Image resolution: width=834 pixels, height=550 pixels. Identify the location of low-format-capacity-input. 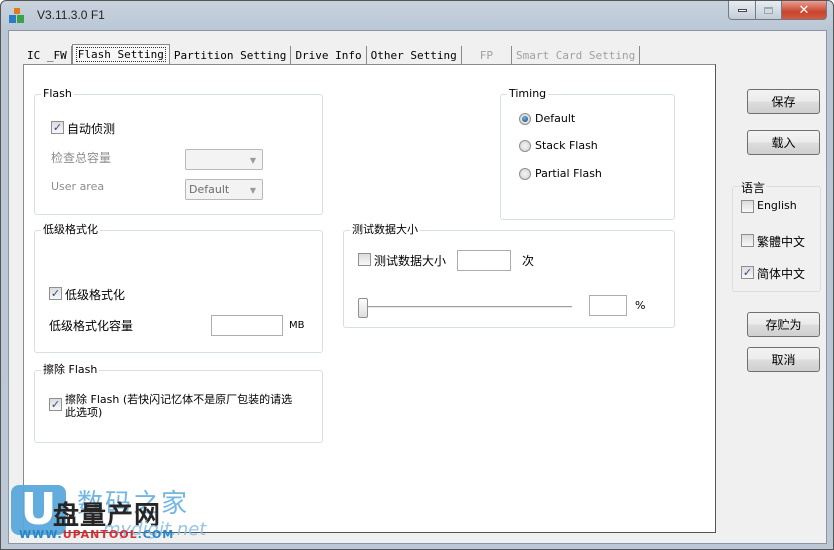
(247, 325).